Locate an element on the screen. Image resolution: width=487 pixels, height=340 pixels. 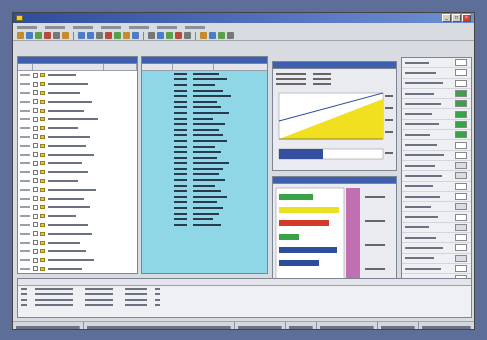
minimize-button: _ is located at coordinates (446, 18).